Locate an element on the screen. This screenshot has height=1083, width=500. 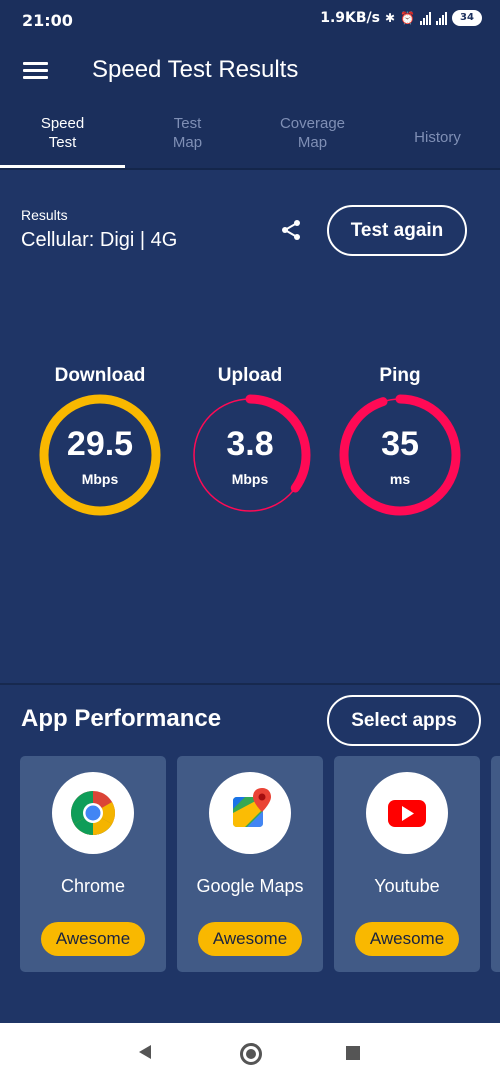
back-icon is located at coordinates (145, 1052).